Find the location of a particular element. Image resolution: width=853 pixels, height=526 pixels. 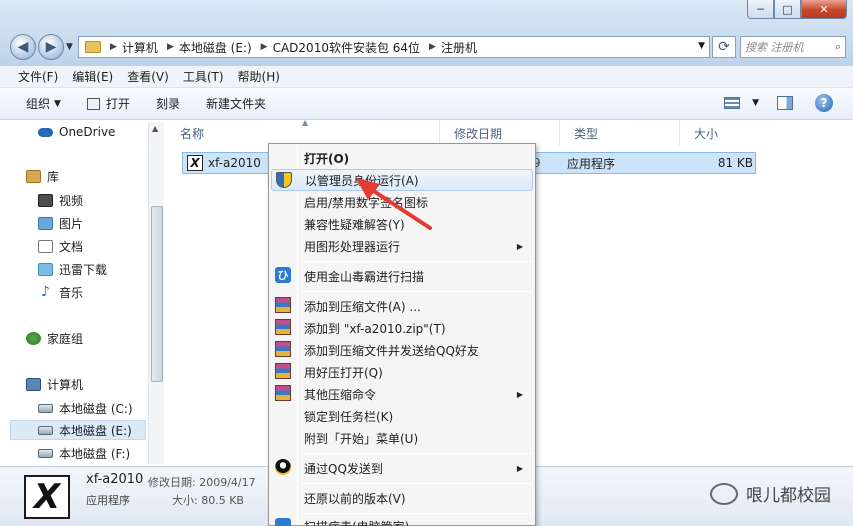

close-button: ✕ is located at coordinates (824, 9).